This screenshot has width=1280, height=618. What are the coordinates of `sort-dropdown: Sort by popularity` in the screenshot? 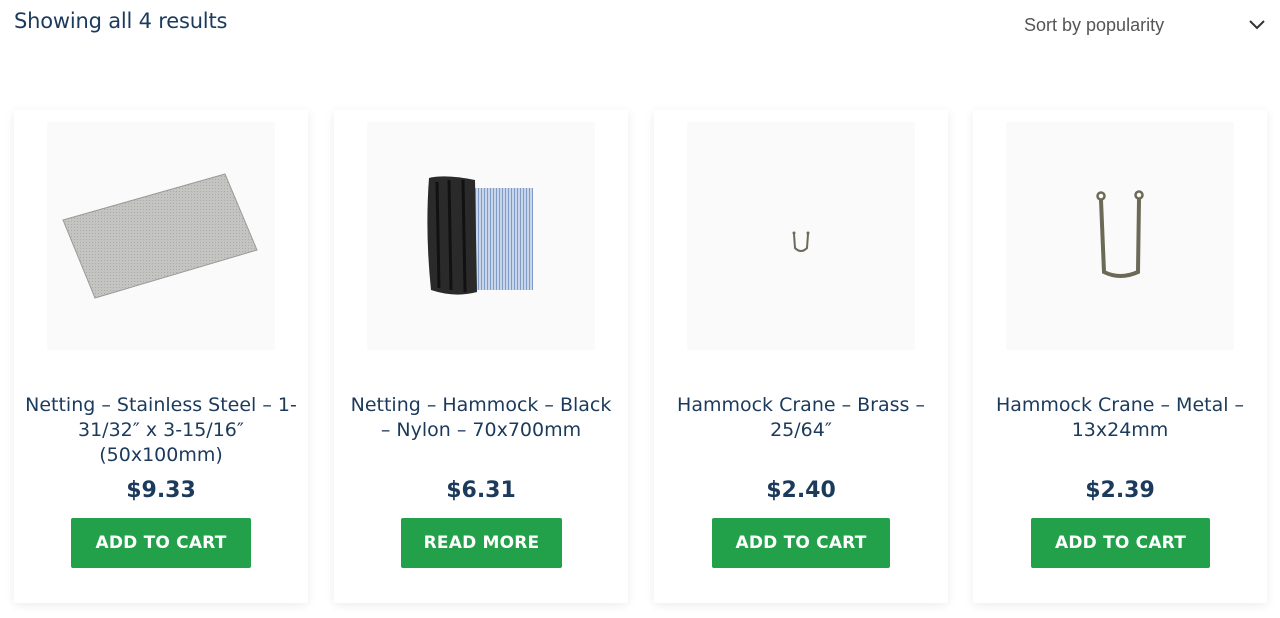 It's located at (1141, 25).